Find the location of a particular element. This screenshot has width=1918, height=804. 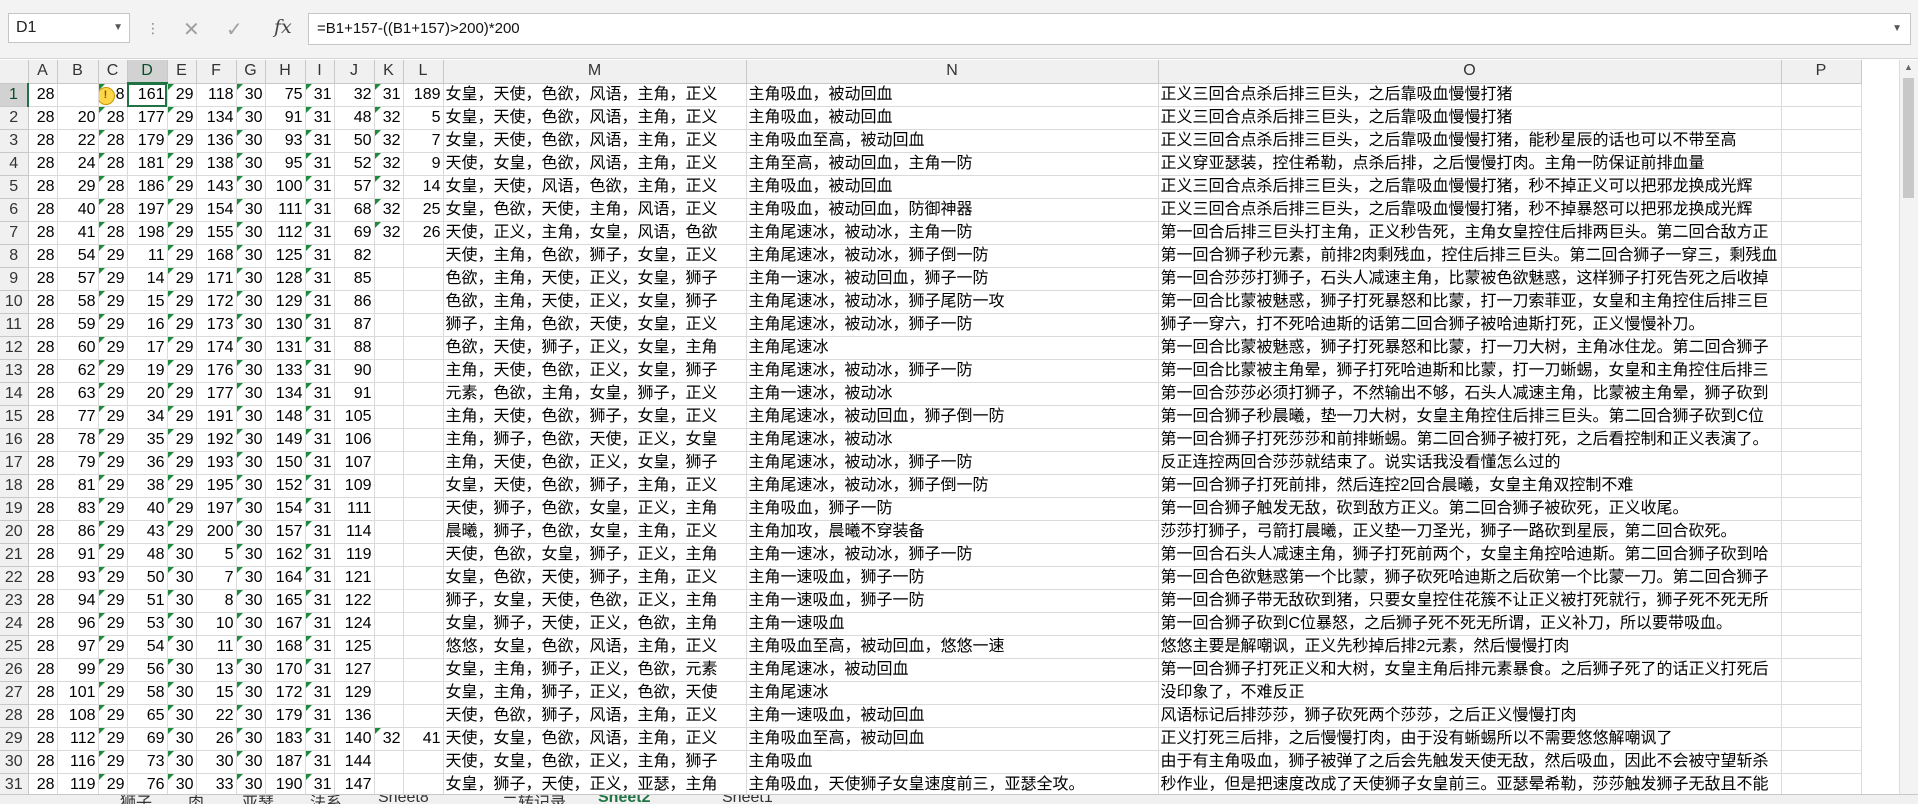

row-header: 29 is located at coordinates (14, 739).